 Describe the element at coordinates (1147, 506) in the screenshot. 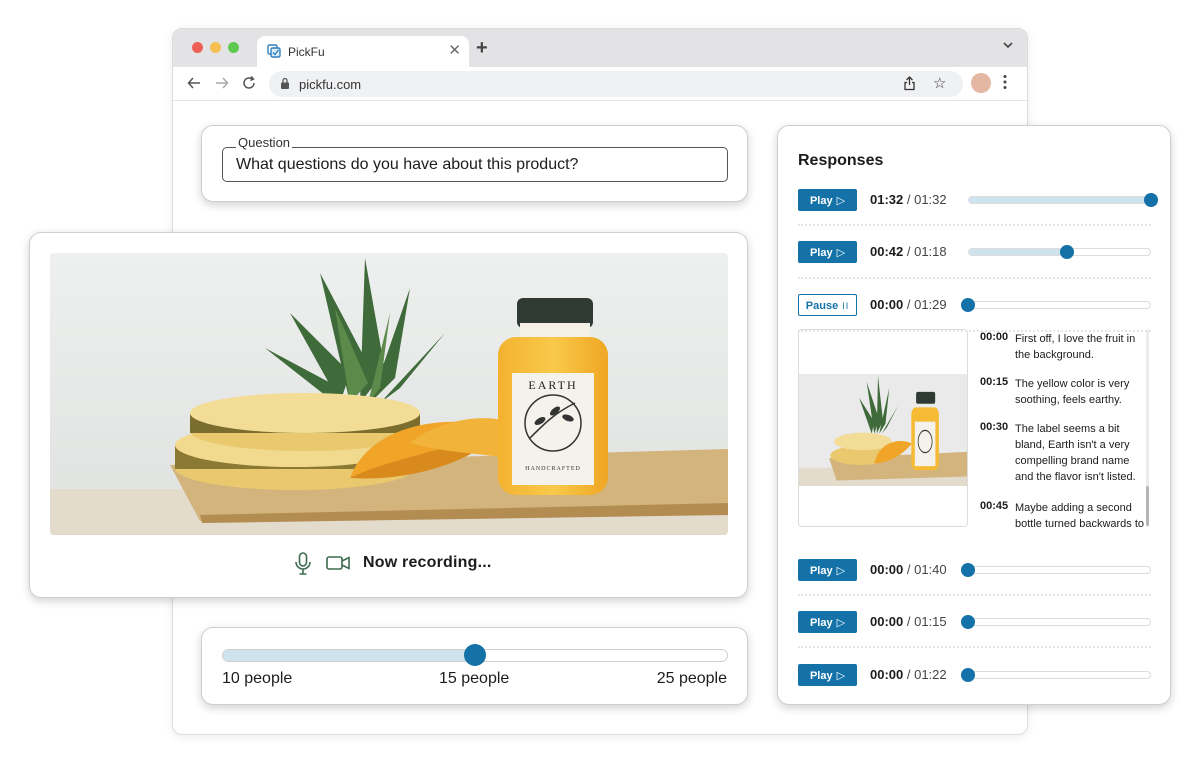

I see `transcript-scrollbar-thumb` at that location.